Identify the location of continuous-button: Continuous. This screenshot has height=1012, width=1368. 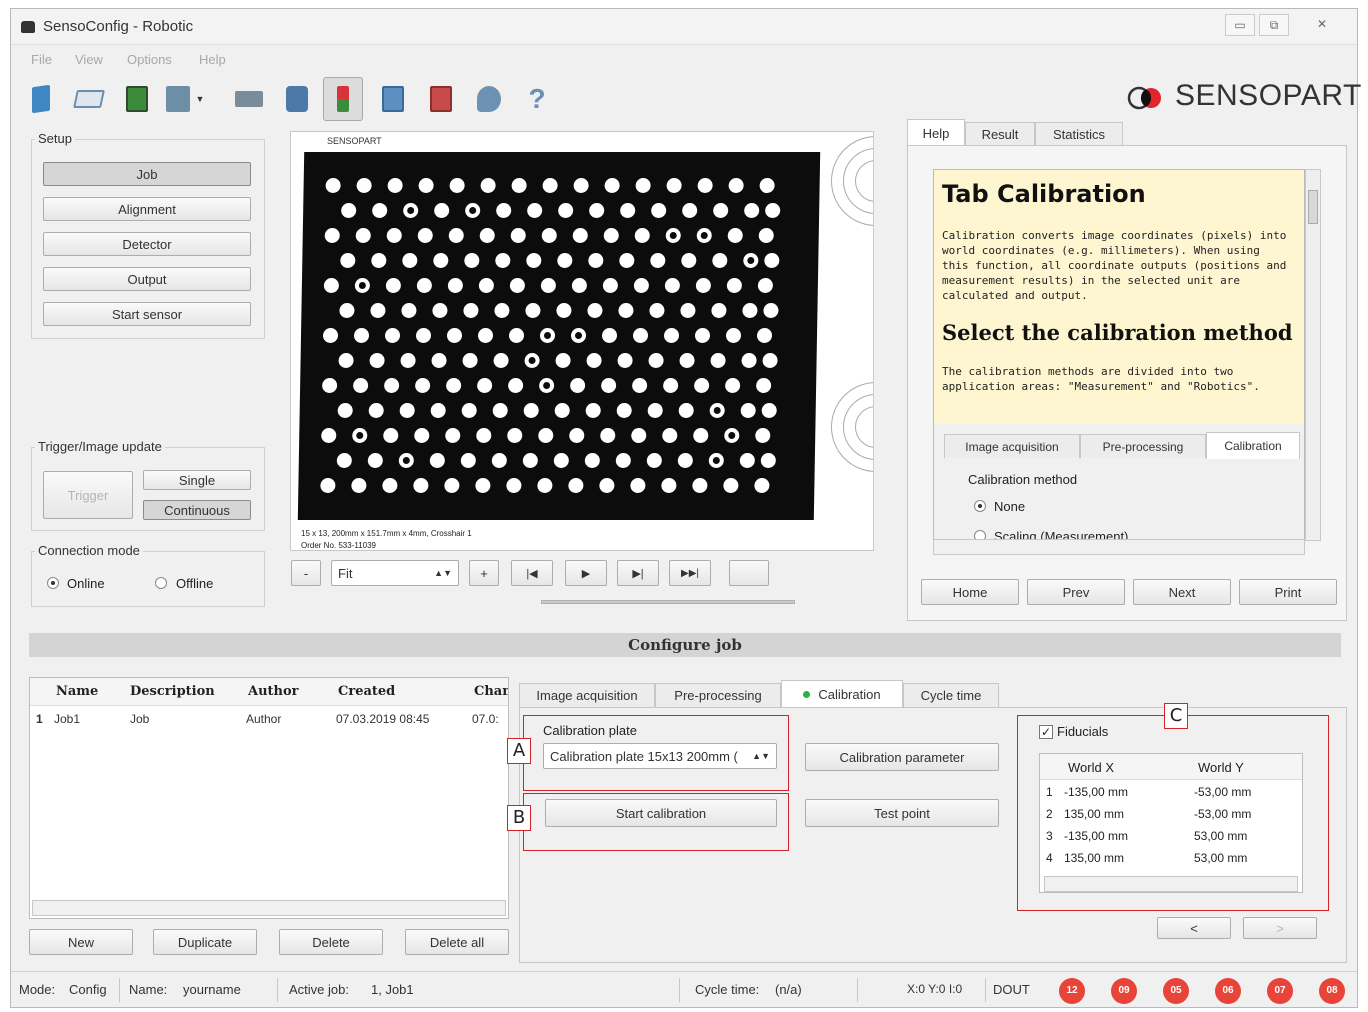
(197, 510).